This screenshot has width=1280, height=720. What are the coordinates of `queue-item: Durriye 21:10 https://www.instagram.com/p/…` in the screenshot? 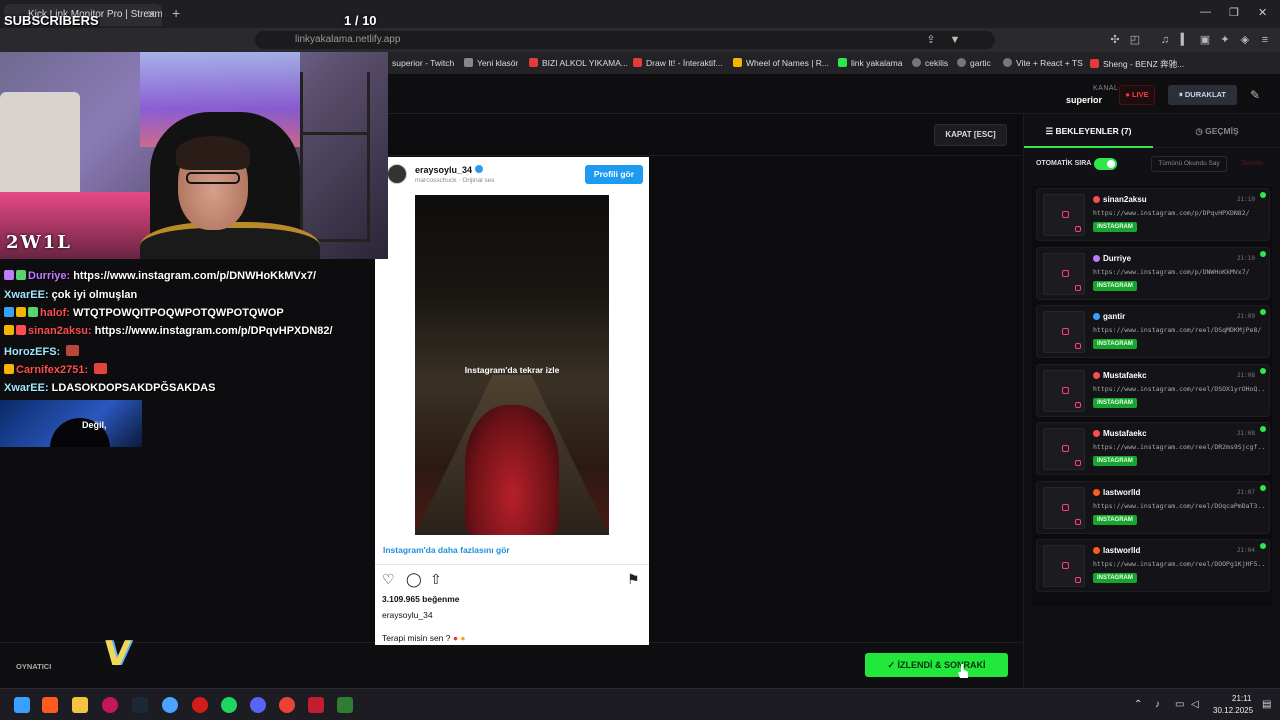 It's located at (1153, 273).